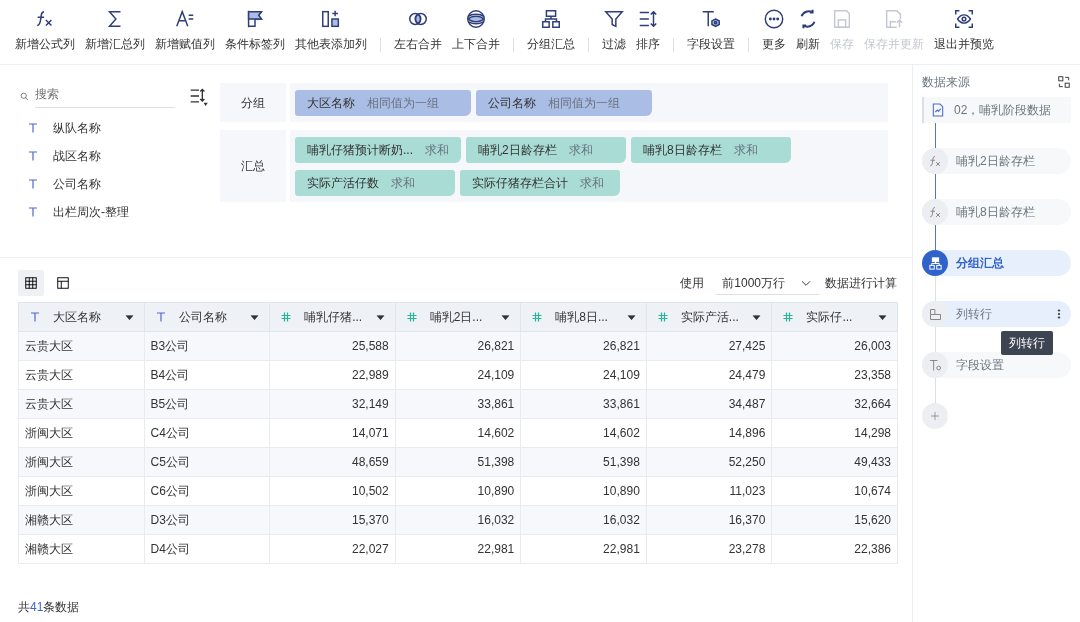 The image size is (1080, 622). What do you see at coordinates (648, 30) in the screenshot?
I see `toolbar-button: 排序` at bounding box center [648, 30].